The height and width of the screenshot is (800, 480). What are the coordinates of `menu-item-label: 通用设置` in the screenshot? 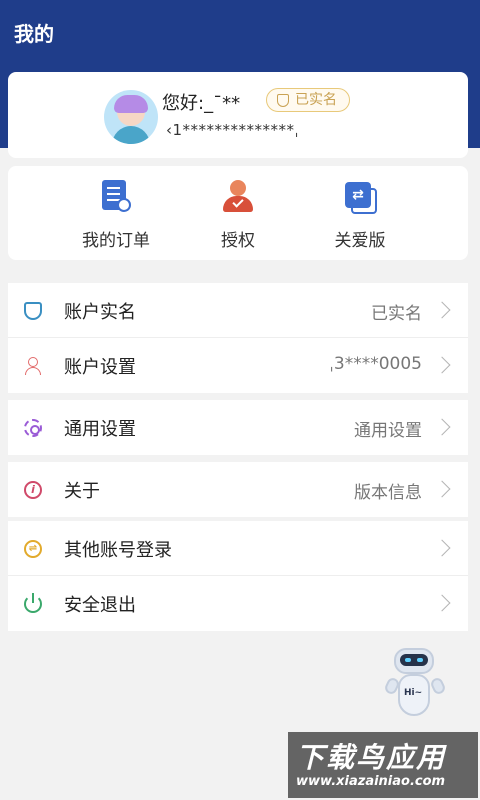 It's located at (100, 429).